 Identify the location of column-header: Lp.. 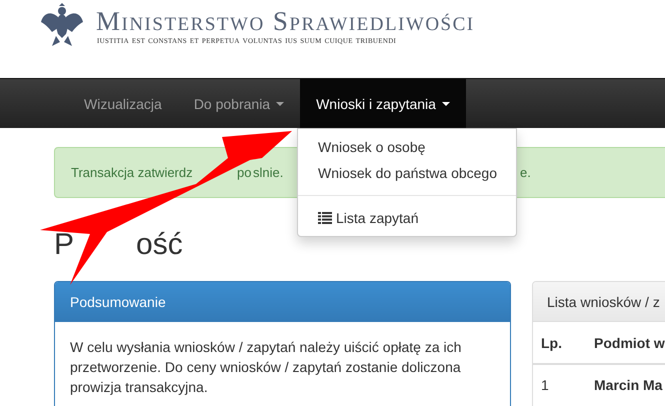
(559, 343).